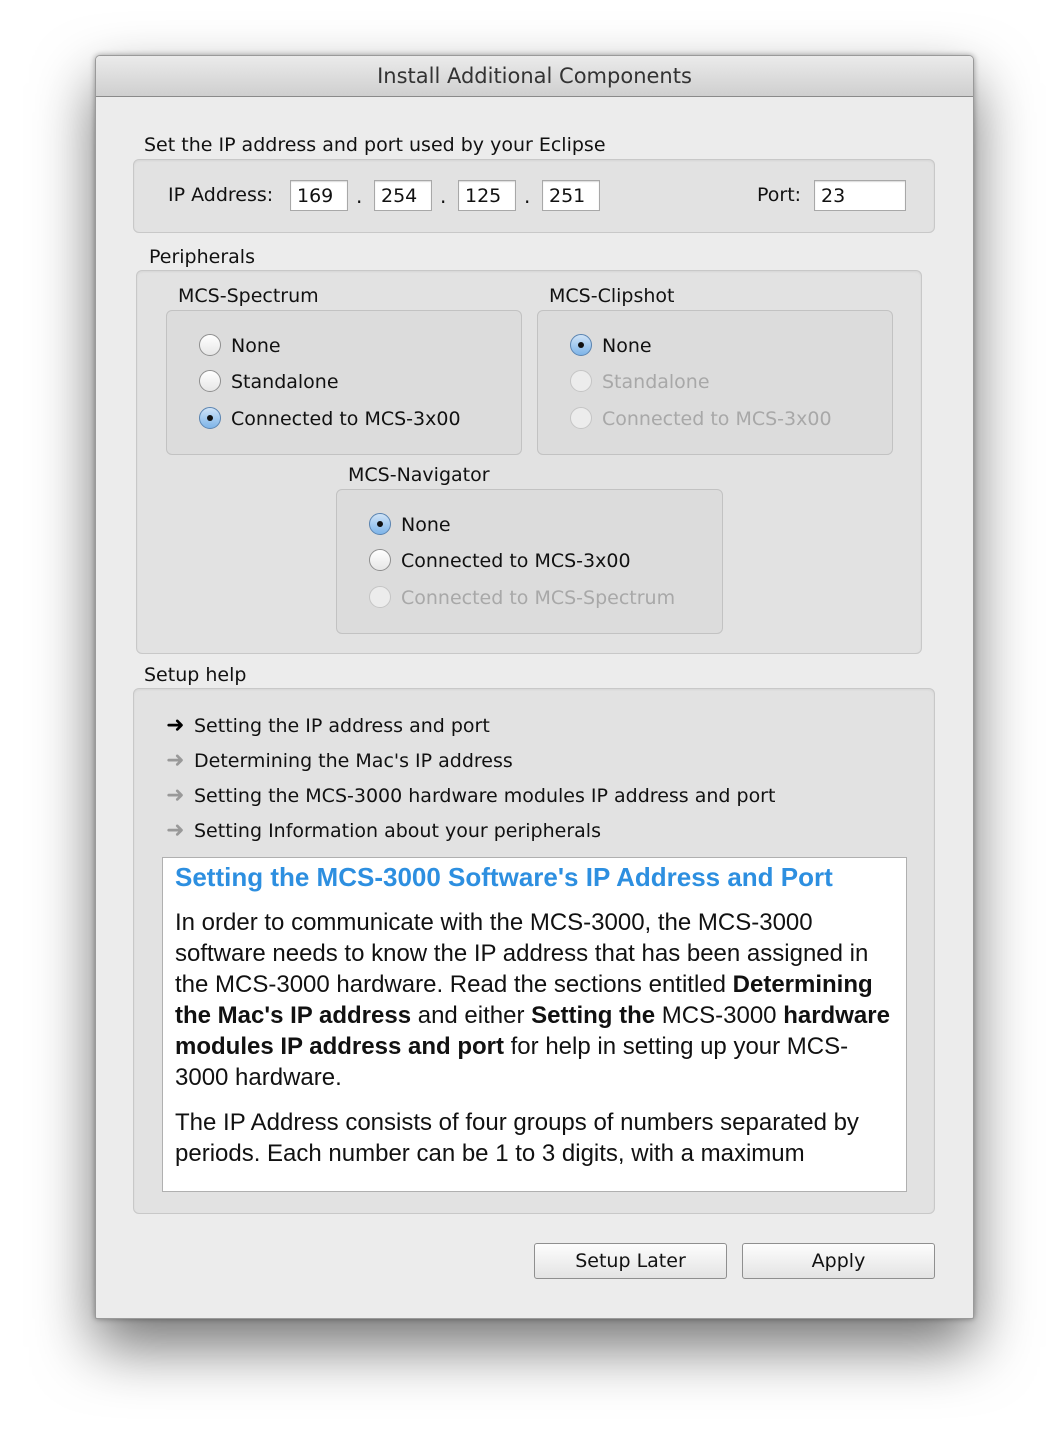  Describe the element at coordinates (419, 475) in the screenshot. I see `navigator-label: MCS-Navigator` at that location.